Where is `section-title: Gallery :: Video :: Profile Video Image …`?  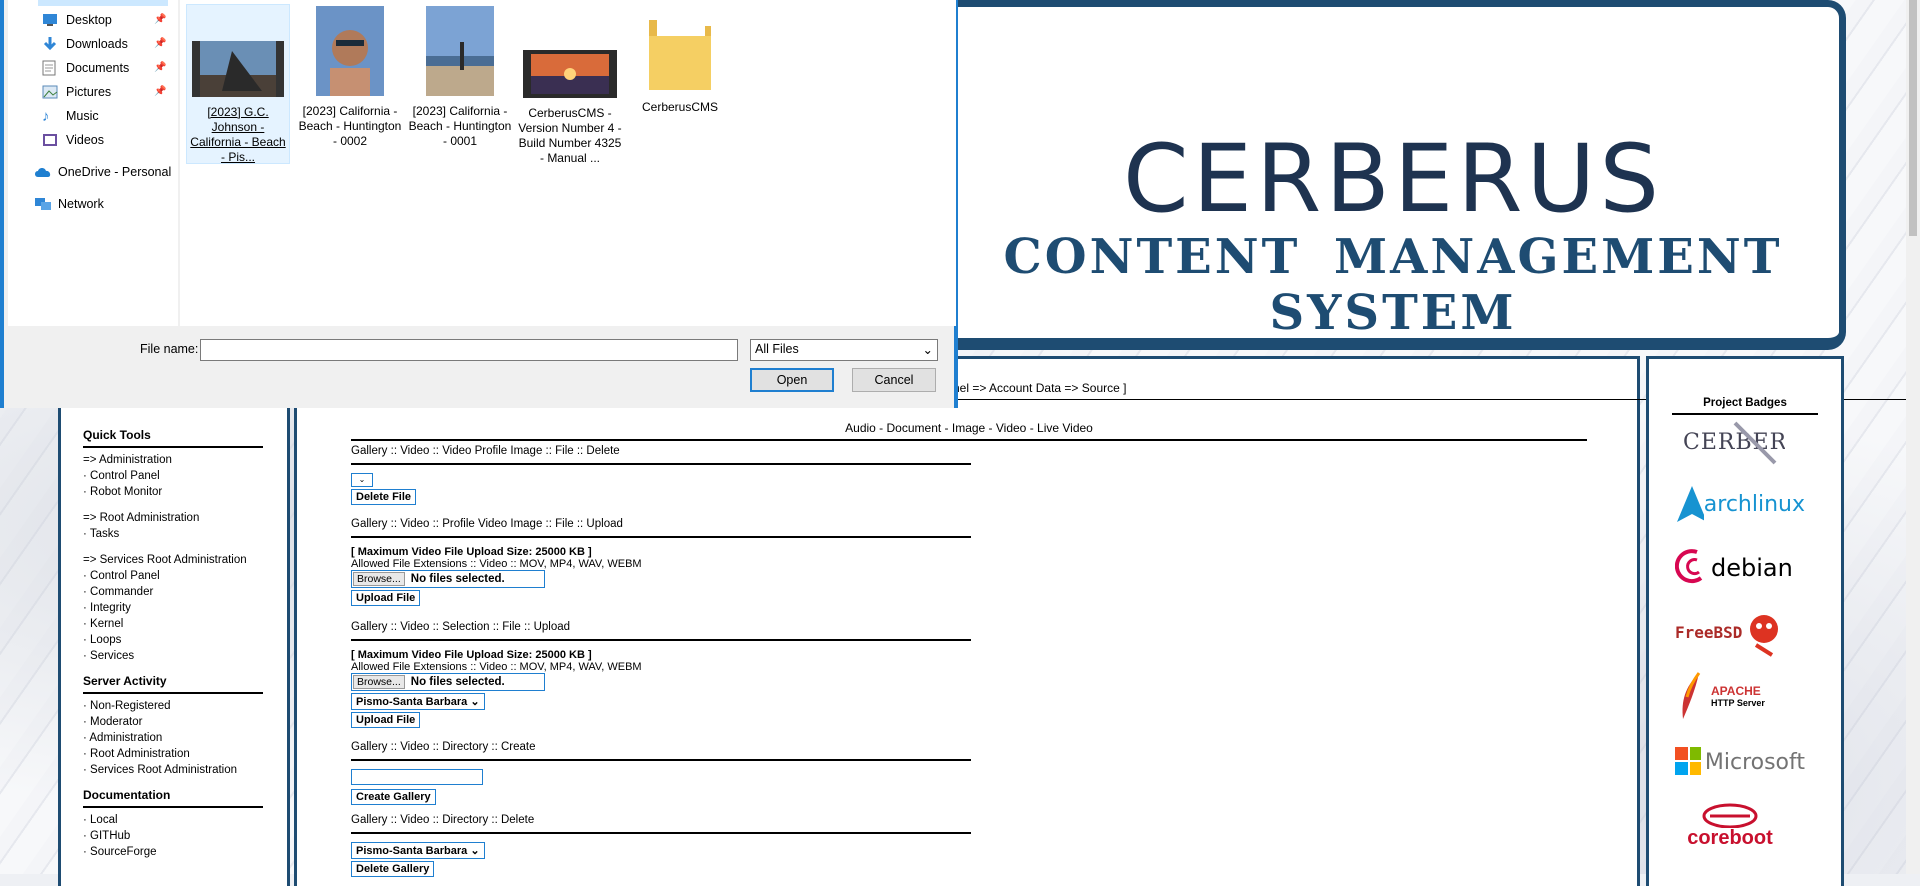 section-title: Gallery :: Video :: Profile Video Image … is located at coordinates (661, 528).